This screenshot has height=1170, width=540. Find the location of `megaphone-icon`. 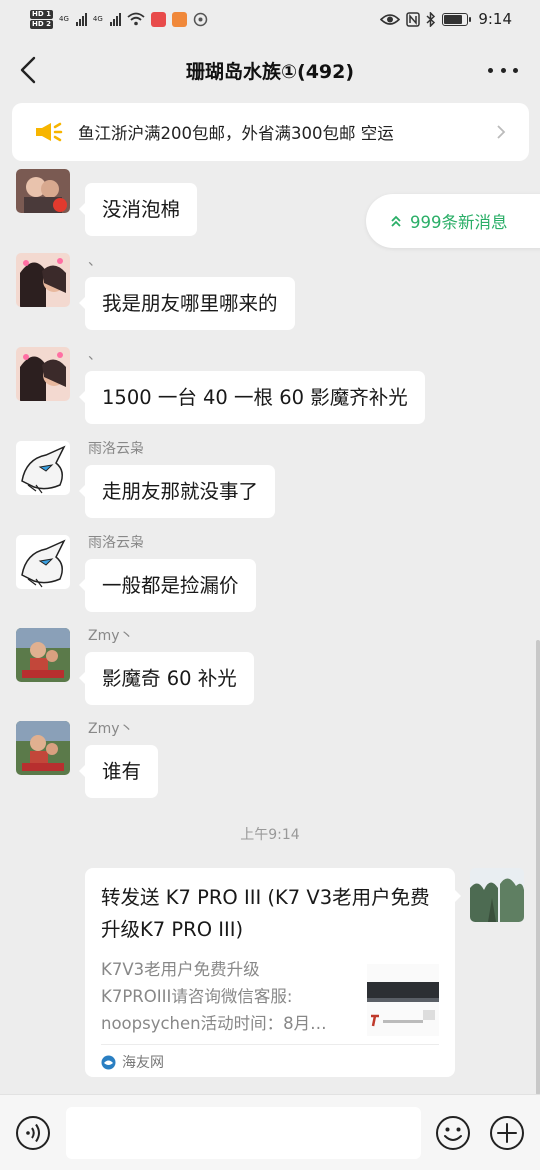

megaphone-icon is located at coordinates (49, 132).